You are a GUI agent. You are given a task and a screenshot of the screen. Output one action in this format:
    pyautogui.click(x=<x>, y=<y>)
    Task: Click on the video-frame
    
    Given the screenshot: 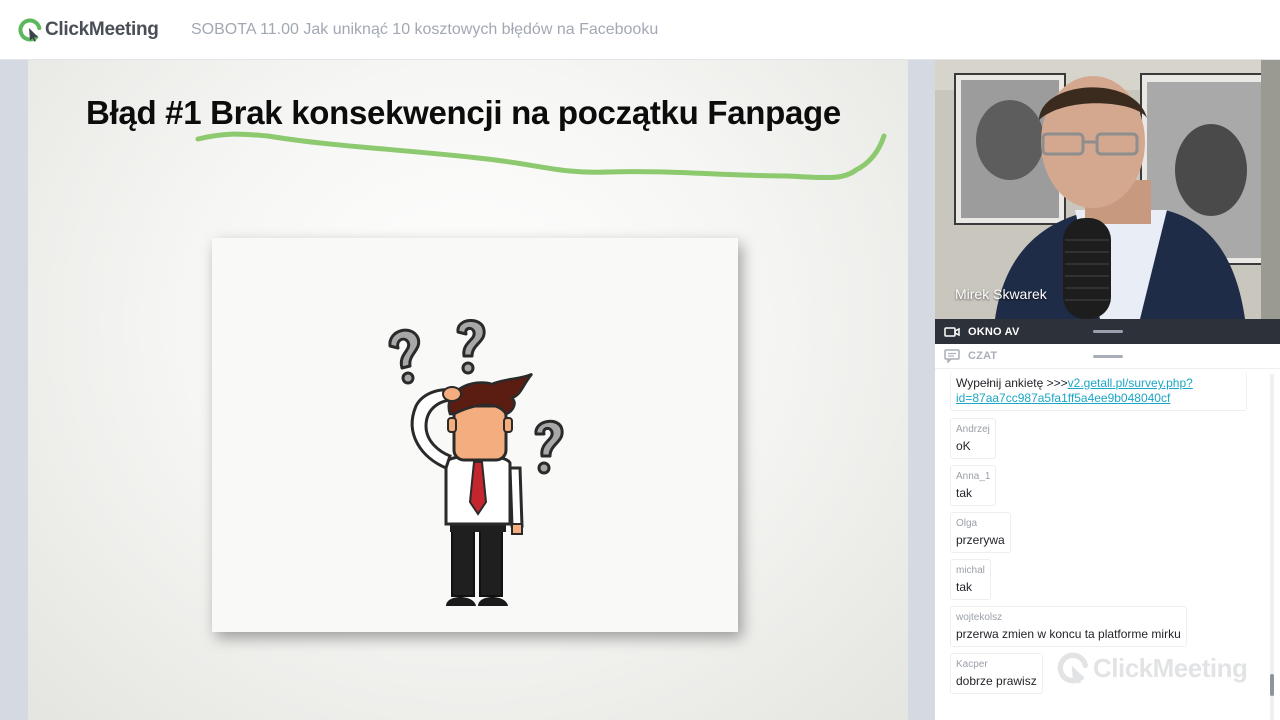 What is the action you would take?
    pyautogui.click(x=1107, y=189)
    